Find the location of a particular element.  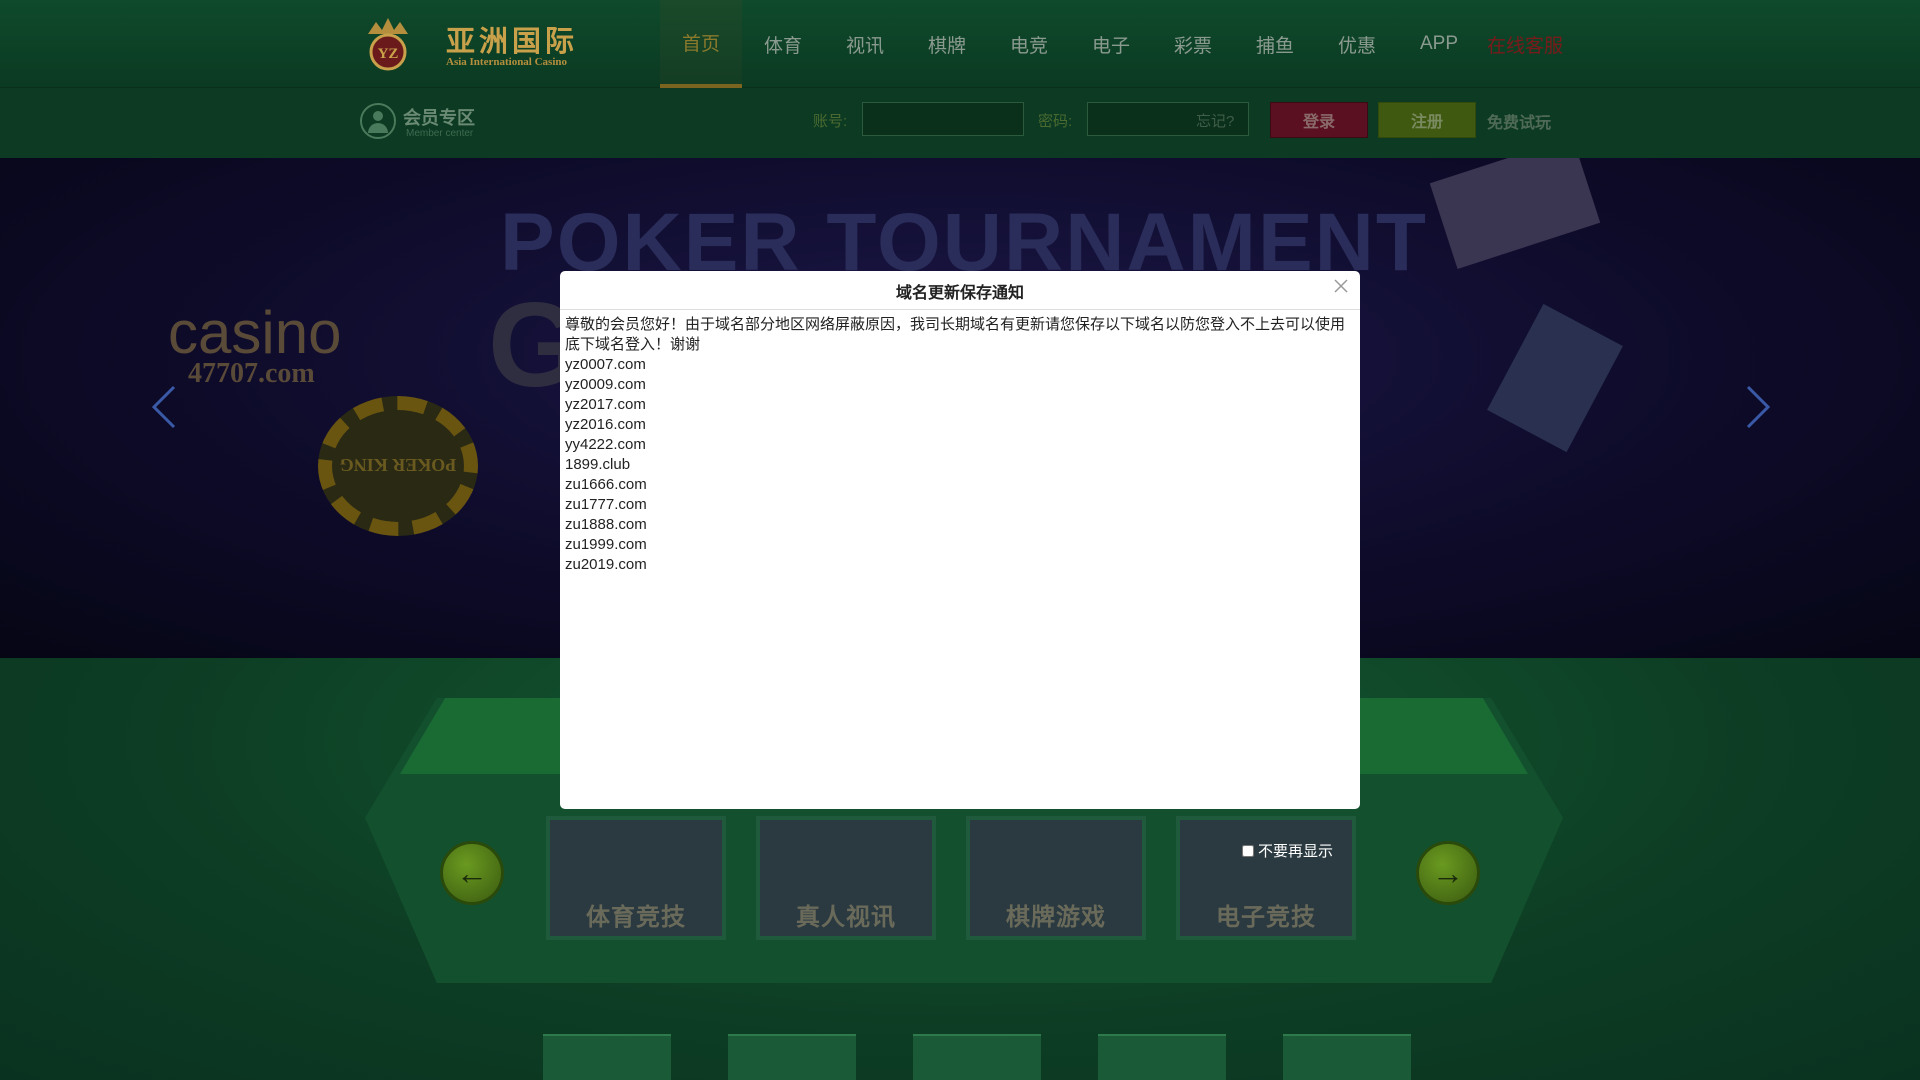

crown-emblem-icon: YZ is located at coordinates (388, 44).